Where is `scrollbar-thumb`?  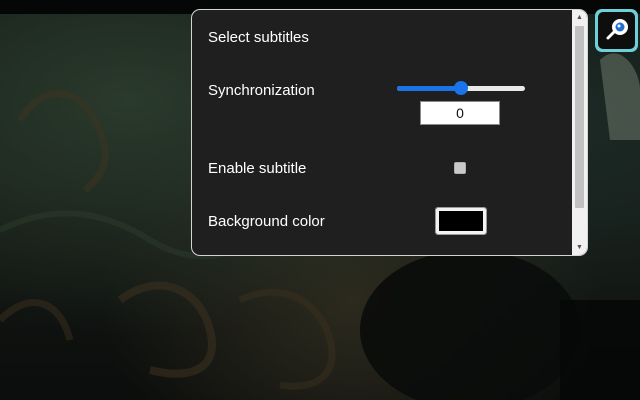
scrollbar-thumb is located at coordinates (579, 117).